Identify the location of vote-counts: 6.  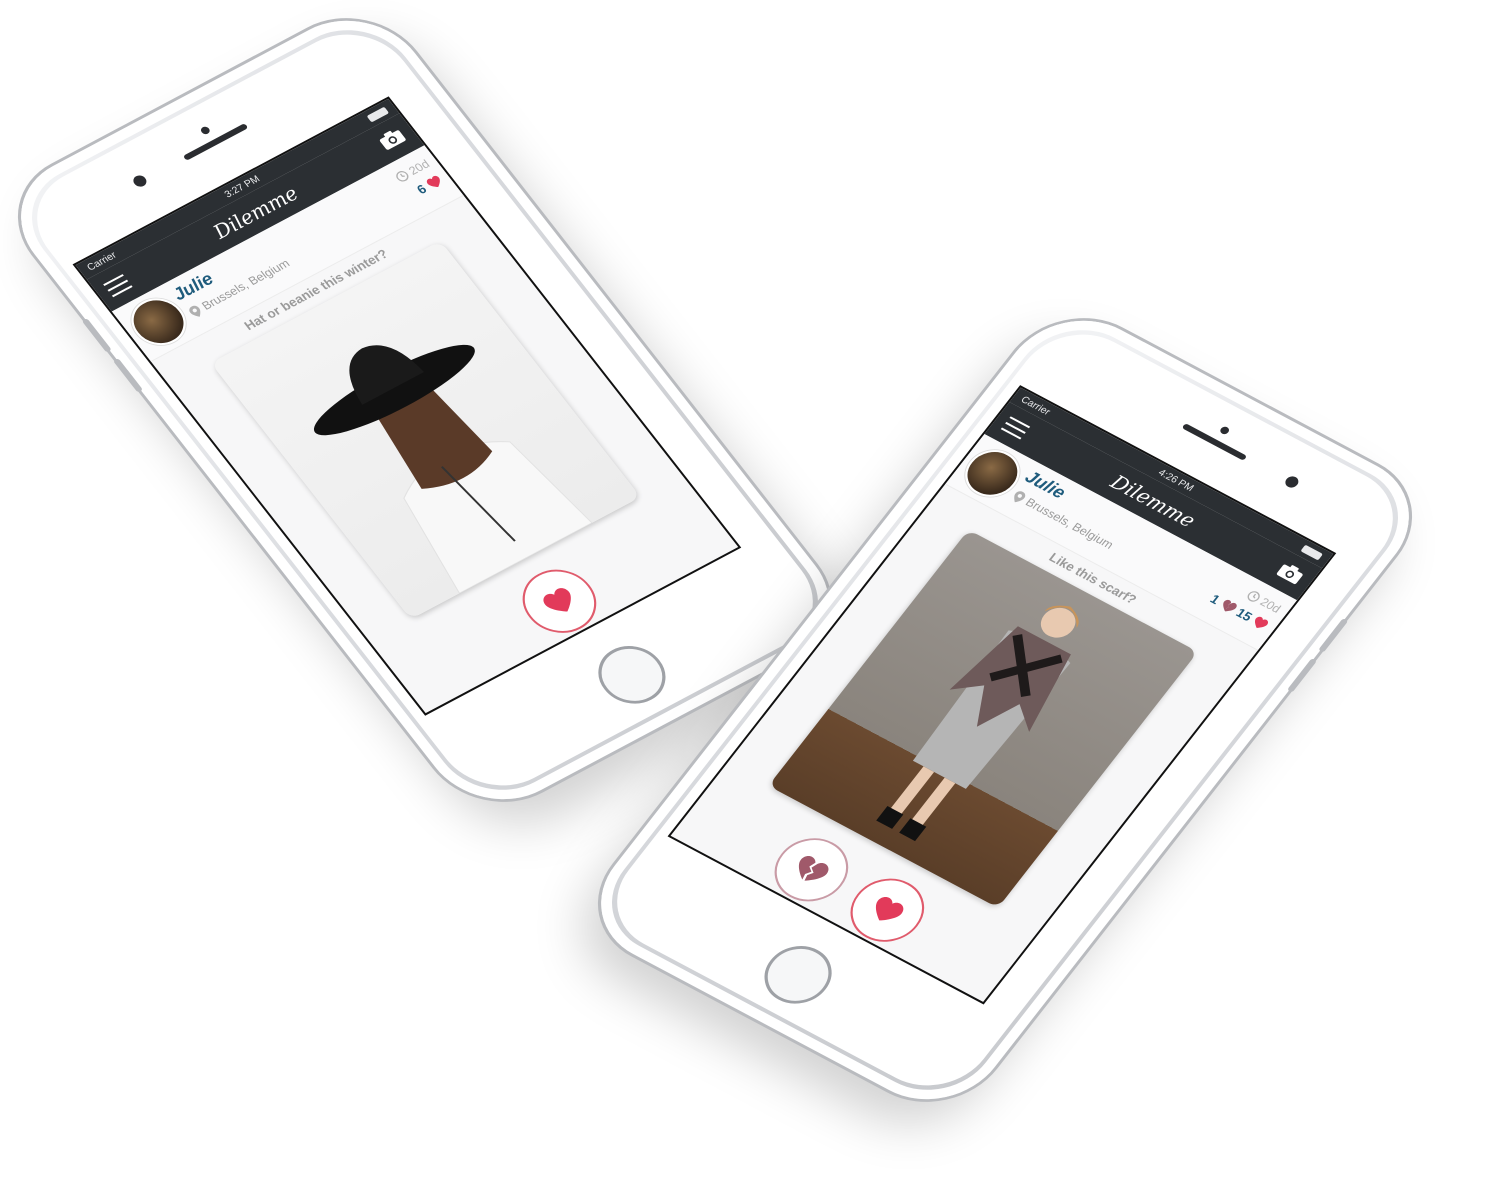
(430, 185).